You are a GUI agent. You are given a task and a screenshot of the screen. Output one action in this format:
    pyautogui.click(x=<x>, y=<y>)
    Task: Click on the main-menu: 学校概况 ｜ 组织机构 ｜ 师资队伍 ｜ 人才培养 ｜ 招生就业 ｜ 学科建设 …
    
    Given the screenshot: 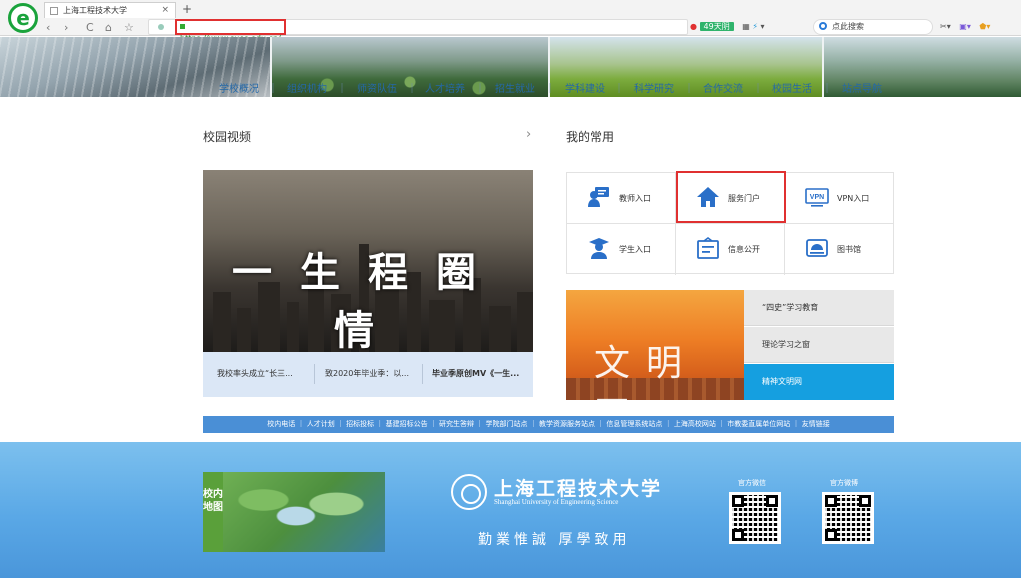 What is the action you would take?
    pyautogui.click(x=550, y=90)
    